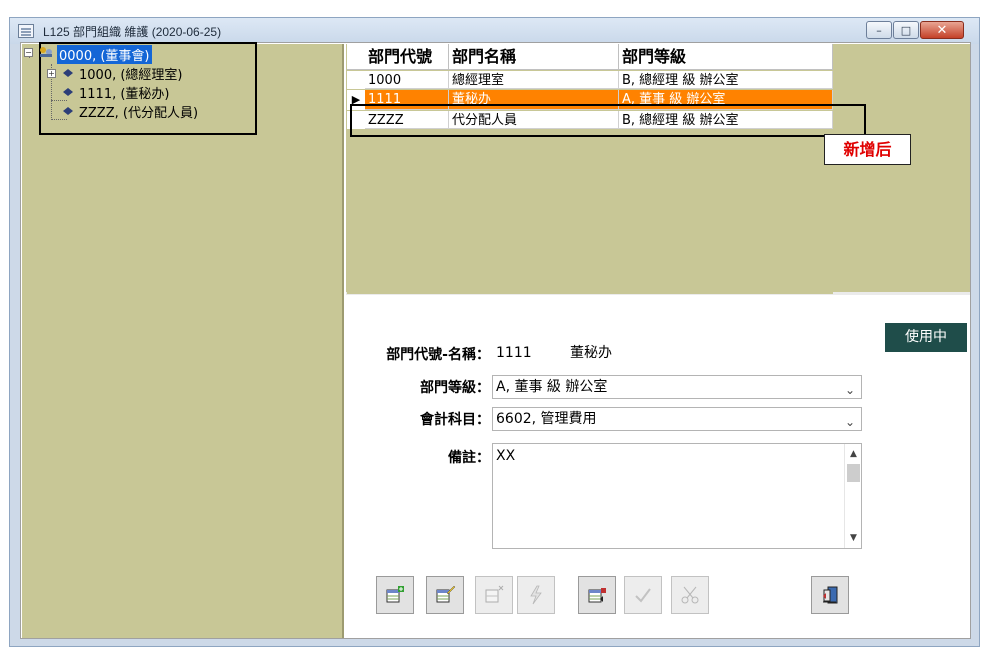 This screenshot has width=991, height=656. What do you see at coordinates (867, 149) in the screenshot?
I see `new-after-annotation: 新增后` at bounding box center [867, 149].